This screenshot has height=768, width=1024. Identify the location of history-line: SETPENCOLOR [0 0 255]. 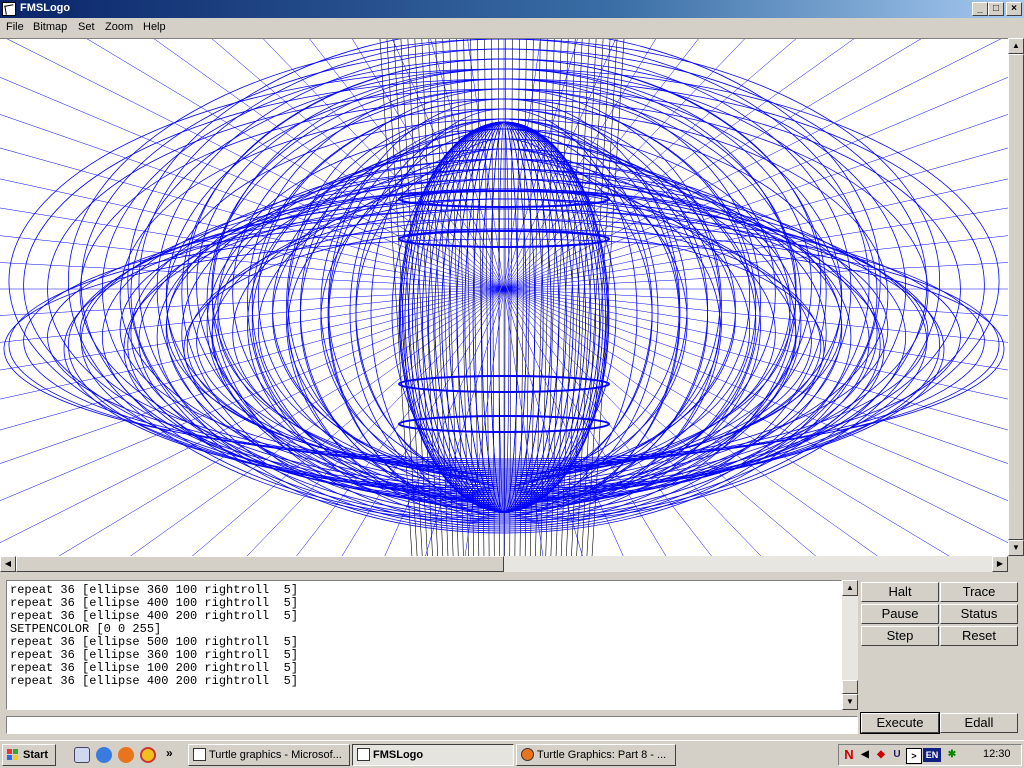
(85, 629).